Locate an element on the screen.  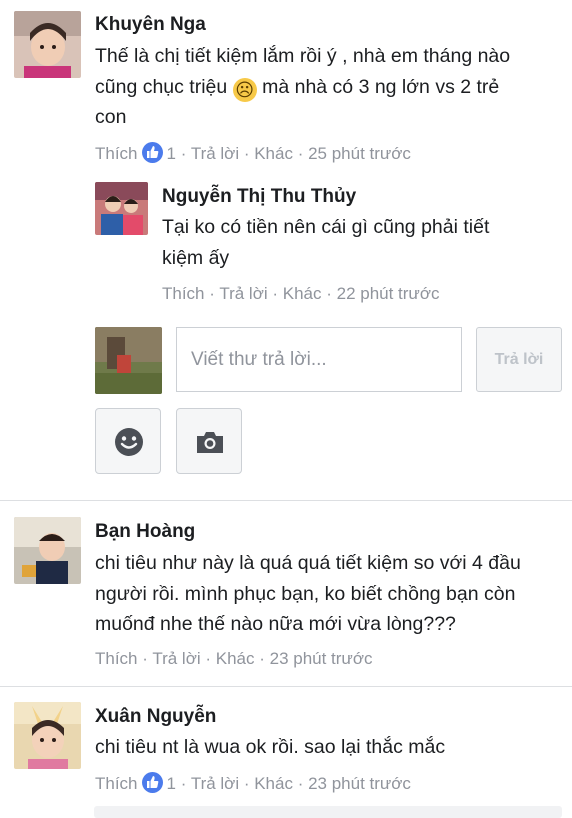
smiley-icon is located at coordinates (129, 442).